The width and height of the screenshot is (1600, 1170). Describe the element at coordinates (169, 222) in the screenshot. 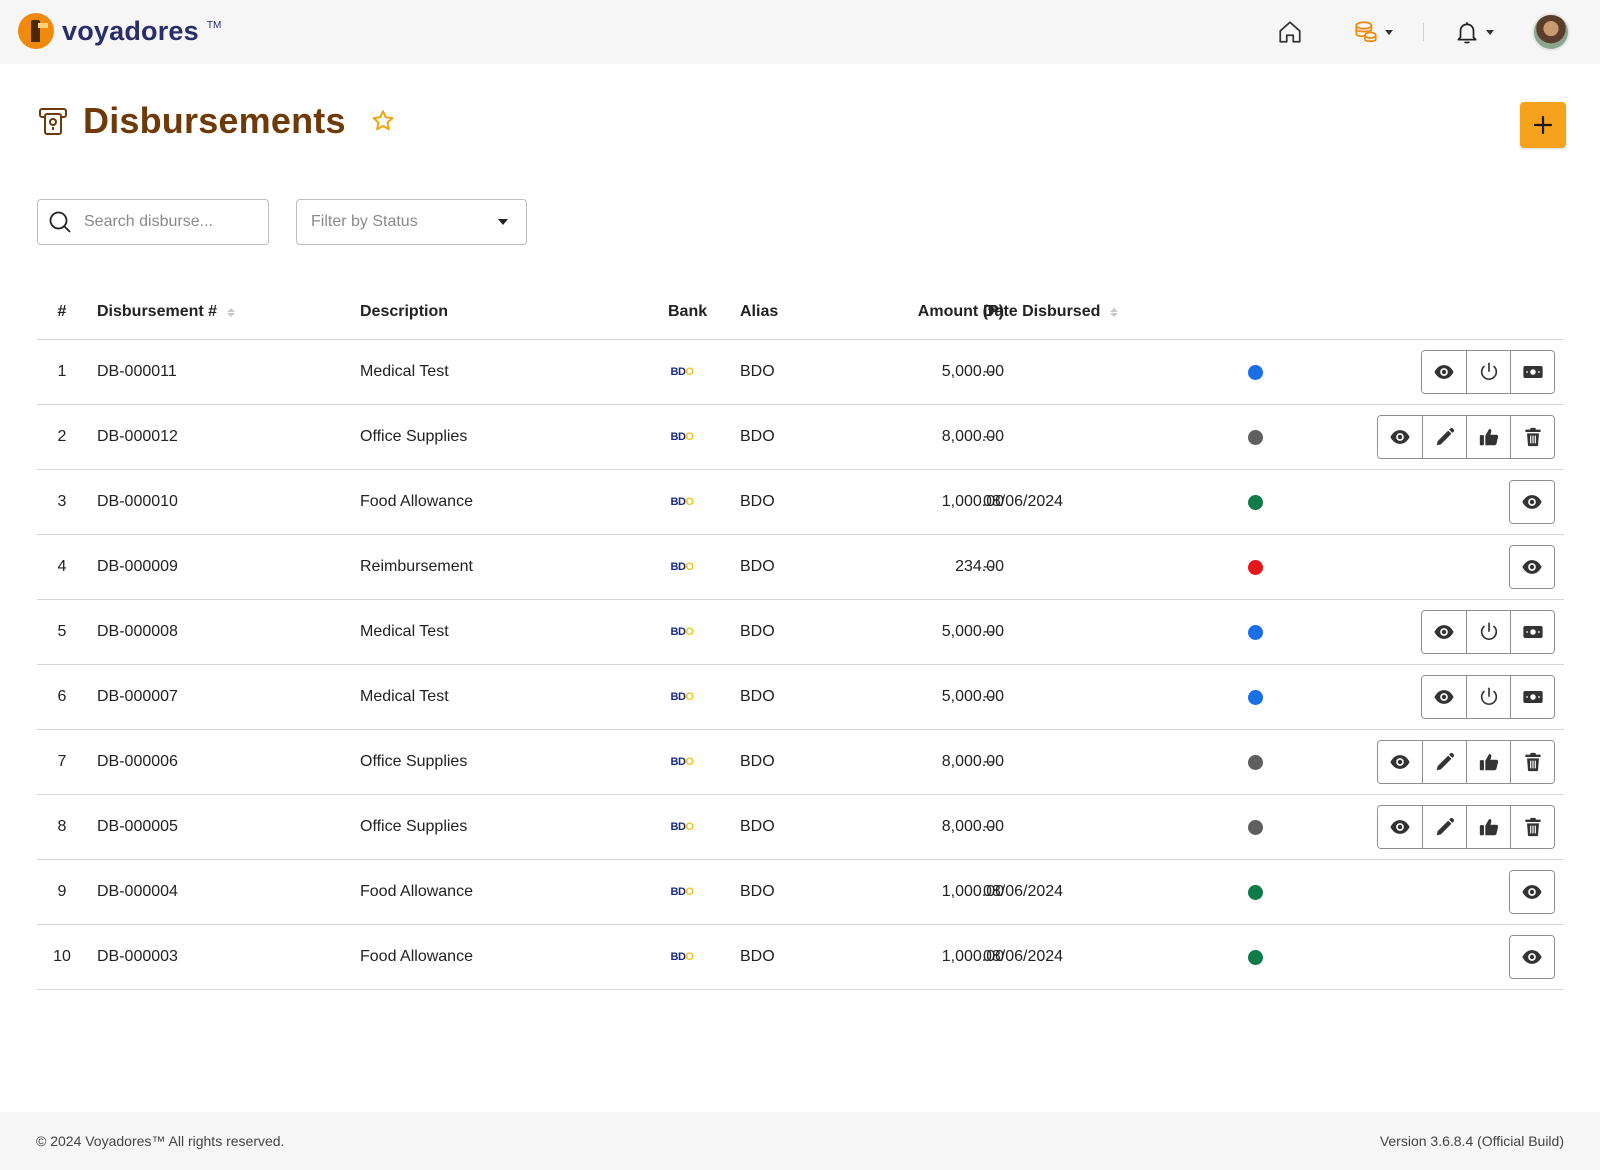

I see `search-input` at that location.